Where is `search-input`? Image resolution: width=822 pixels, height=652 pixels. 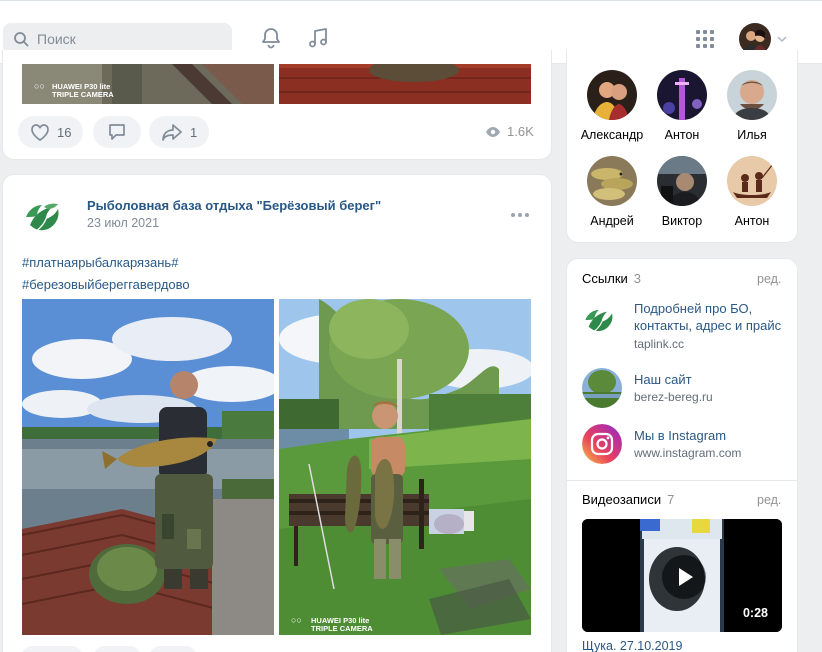
search-input is located at coordinates (127, 39).